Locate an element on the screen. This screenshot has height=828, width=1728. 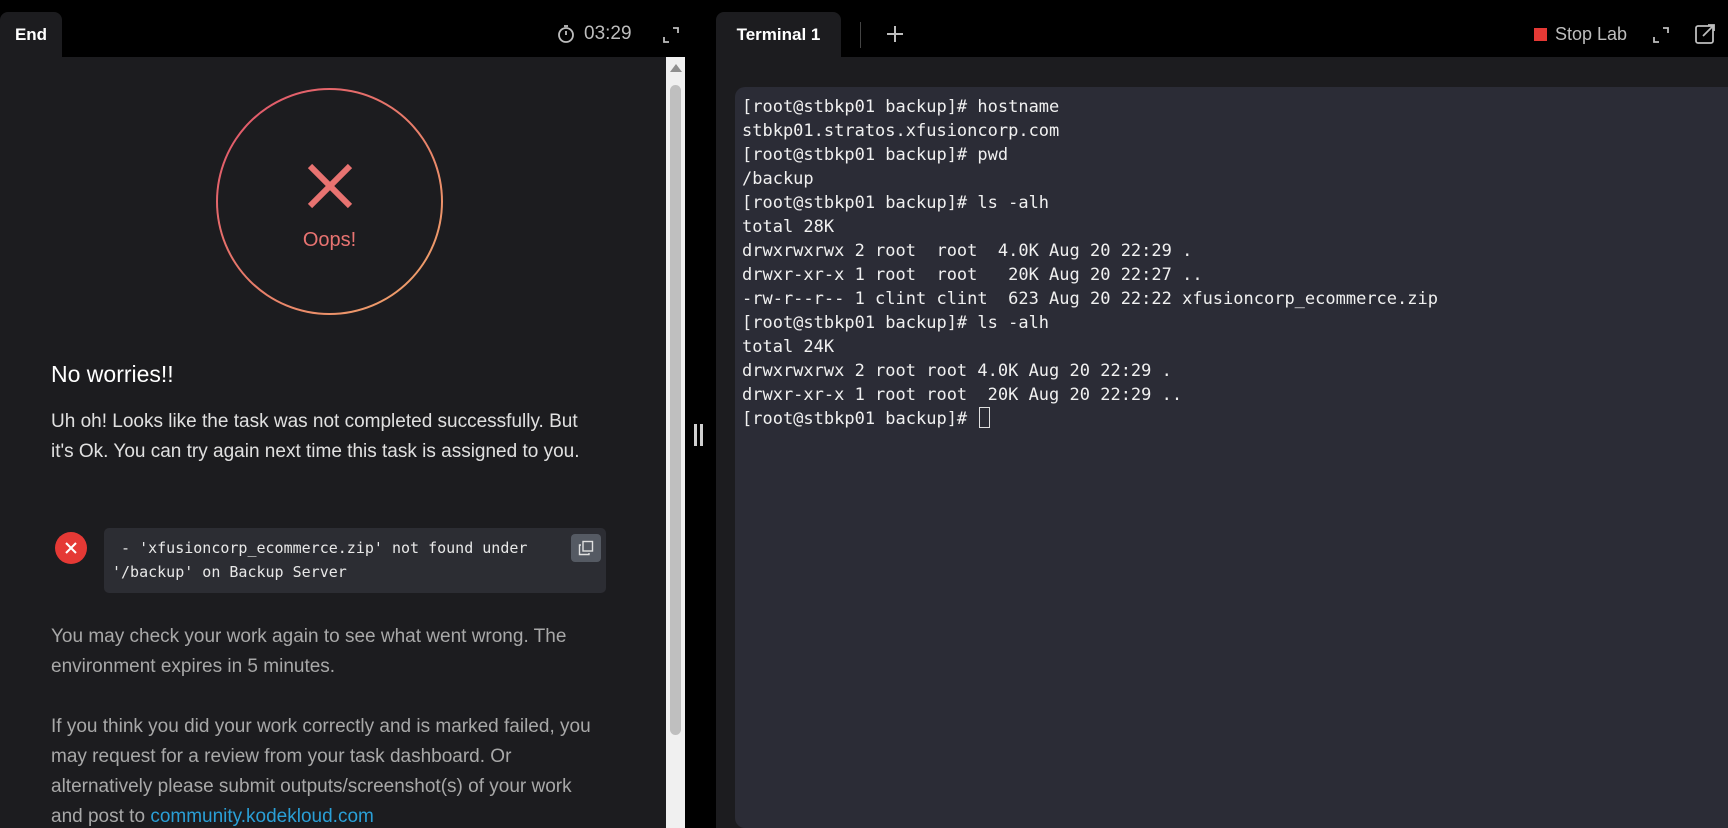
terminal-line: /backup is located at coordinates (778, 179).